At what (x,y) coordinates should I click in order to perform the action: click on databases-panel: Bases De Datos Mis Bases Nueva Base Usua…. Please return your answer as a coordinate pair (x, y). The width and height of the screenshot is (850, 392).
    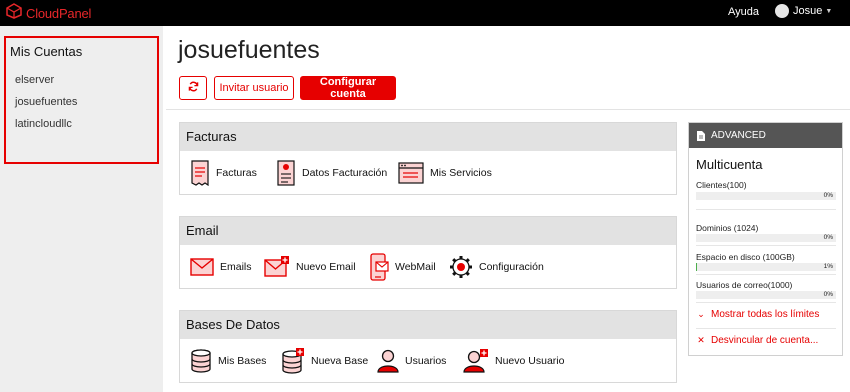
    Looking at the image, I should click on (428, 346).